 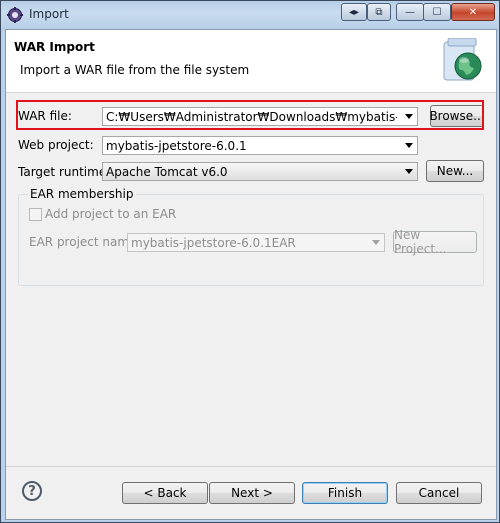 I want to click on ear-membership-title: EAR membership, so click(x=82, y=194).